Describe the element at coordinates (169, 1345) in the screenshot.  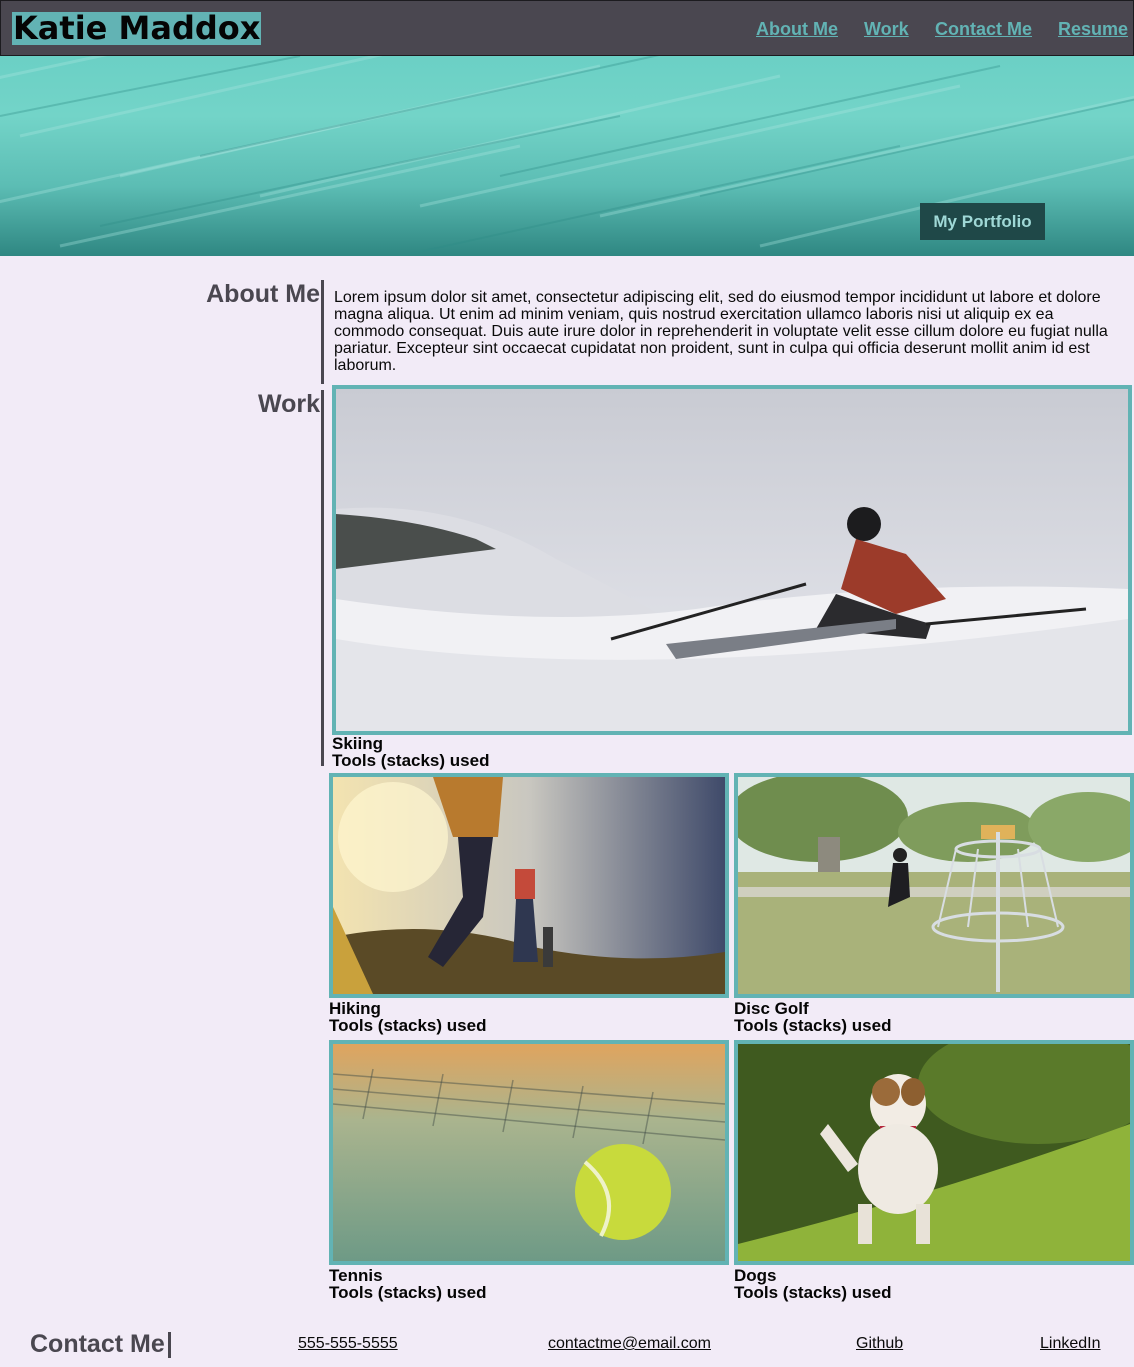
I see `contact-divider` at that location.